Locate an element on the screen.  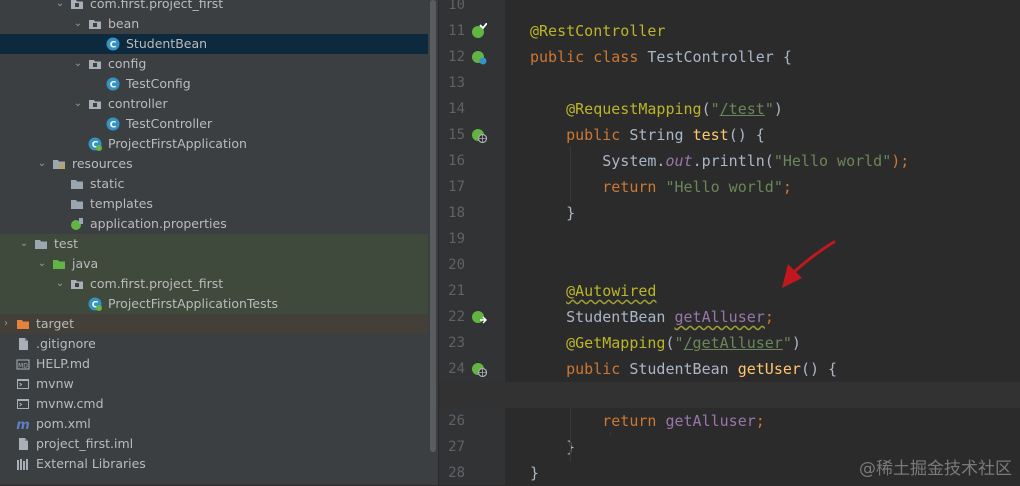
code-token: ( is located at coordinates (706, 109).